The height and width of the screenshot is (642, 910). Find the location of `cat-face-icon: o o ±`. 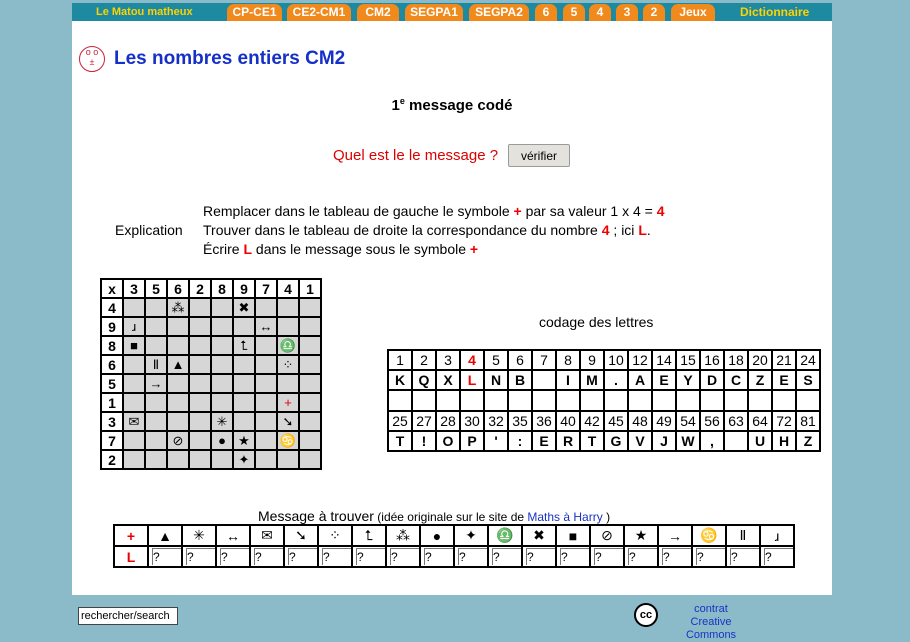

cat-face-icon: o o ± is located at coordinates (92, 59).